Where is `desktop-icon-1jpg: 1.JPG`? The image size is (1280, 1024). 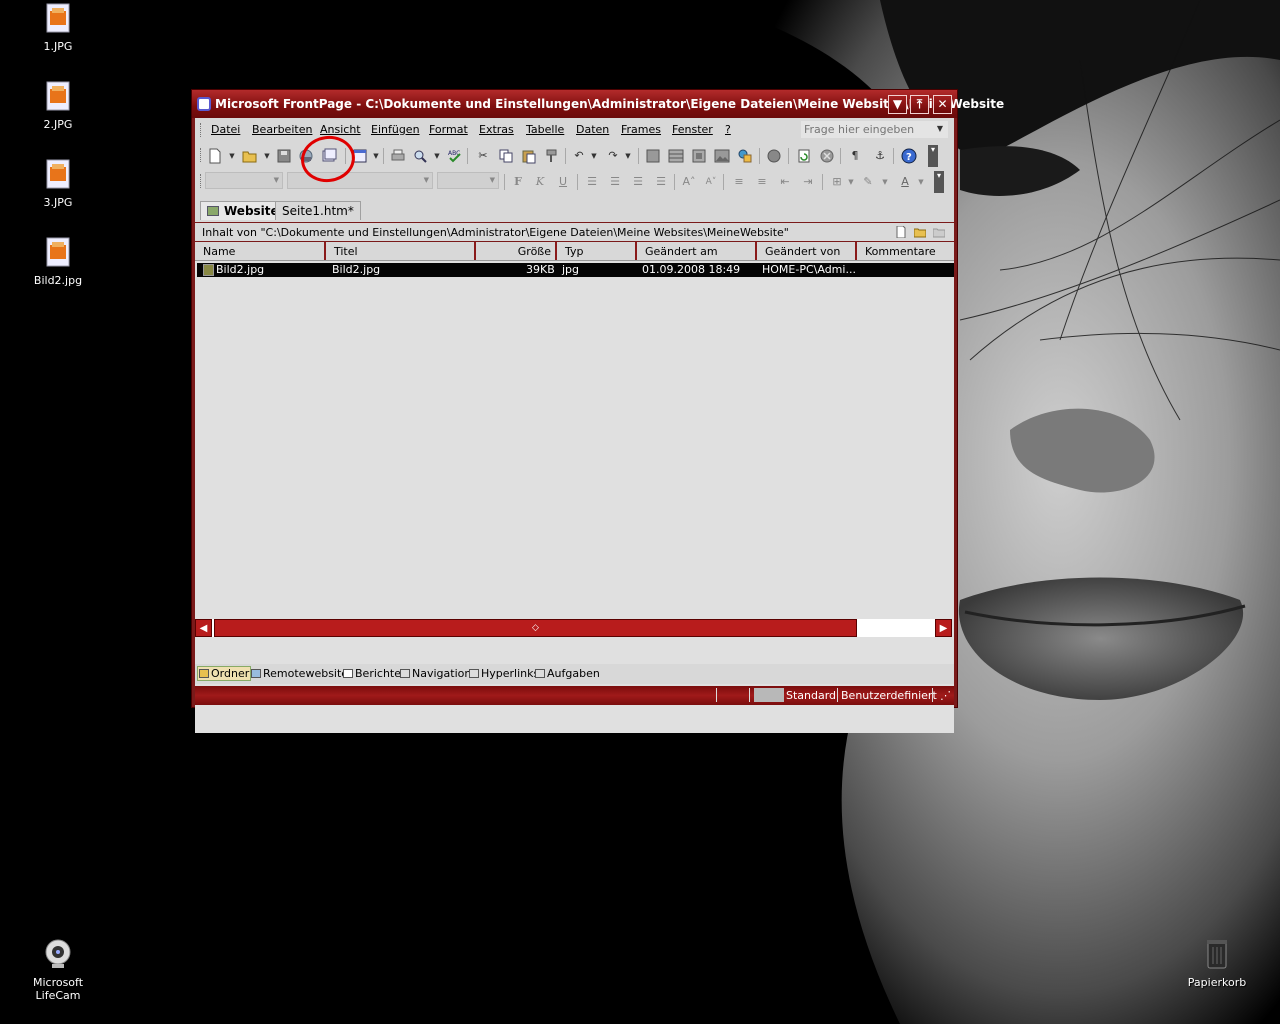
desktop-icon-1jpg: 1.JPG is located at coordinates (58, 27).